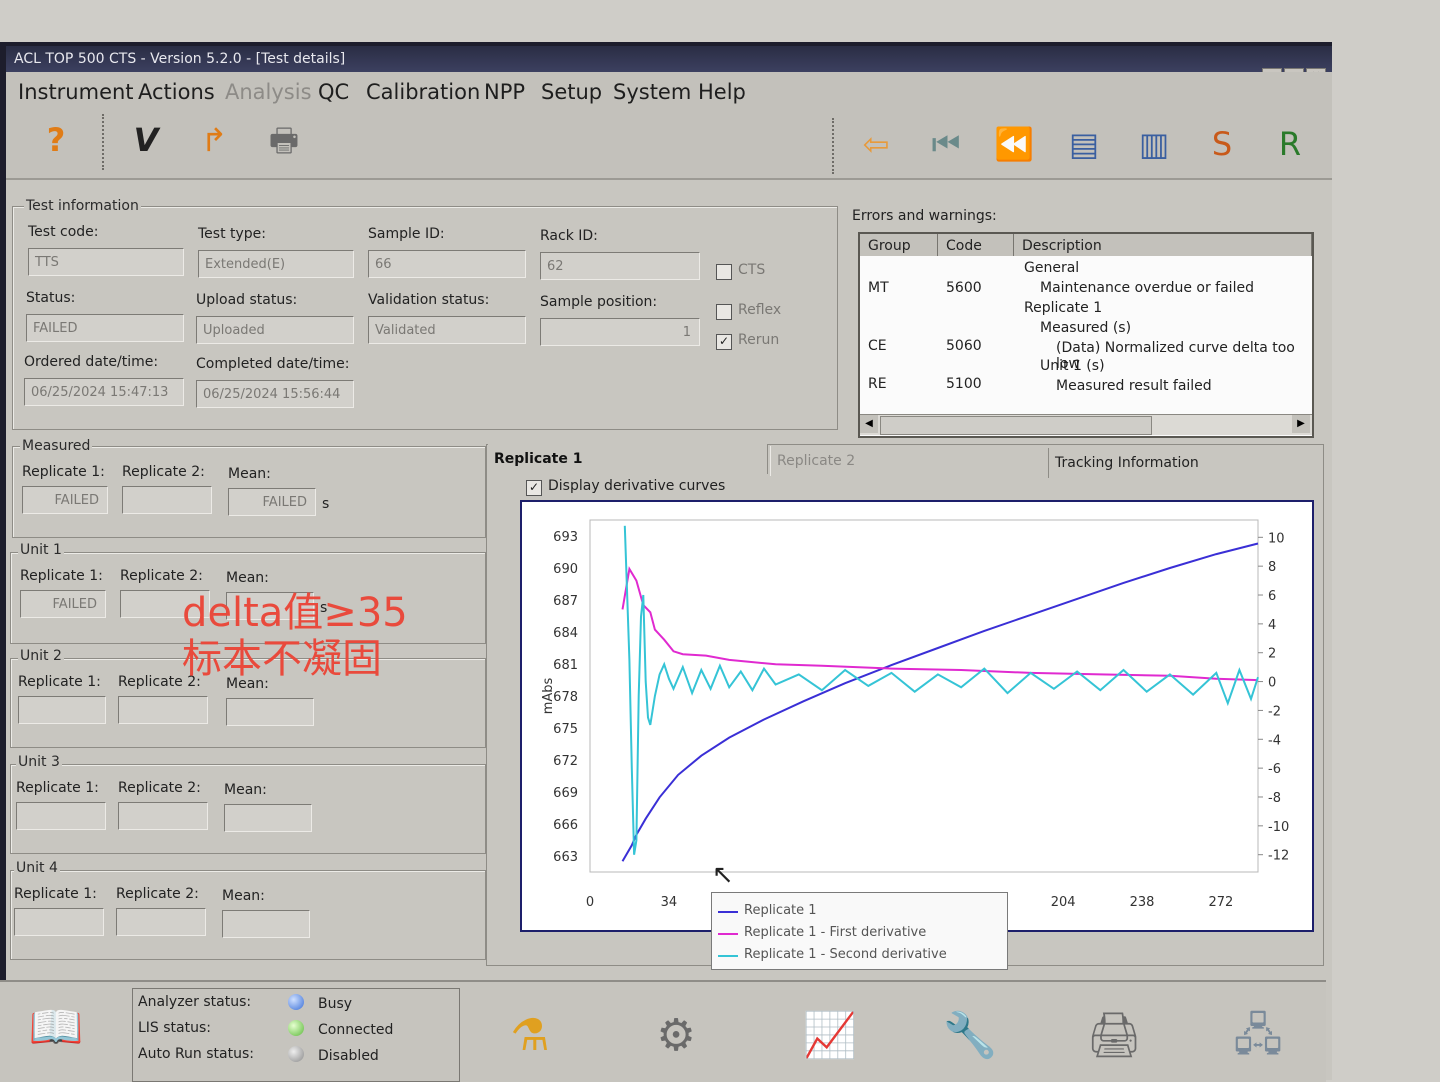 Image resolution: width=1440 pixels, height=1082 pixels. I want to click on help-icon: ?, so click(56, 140).